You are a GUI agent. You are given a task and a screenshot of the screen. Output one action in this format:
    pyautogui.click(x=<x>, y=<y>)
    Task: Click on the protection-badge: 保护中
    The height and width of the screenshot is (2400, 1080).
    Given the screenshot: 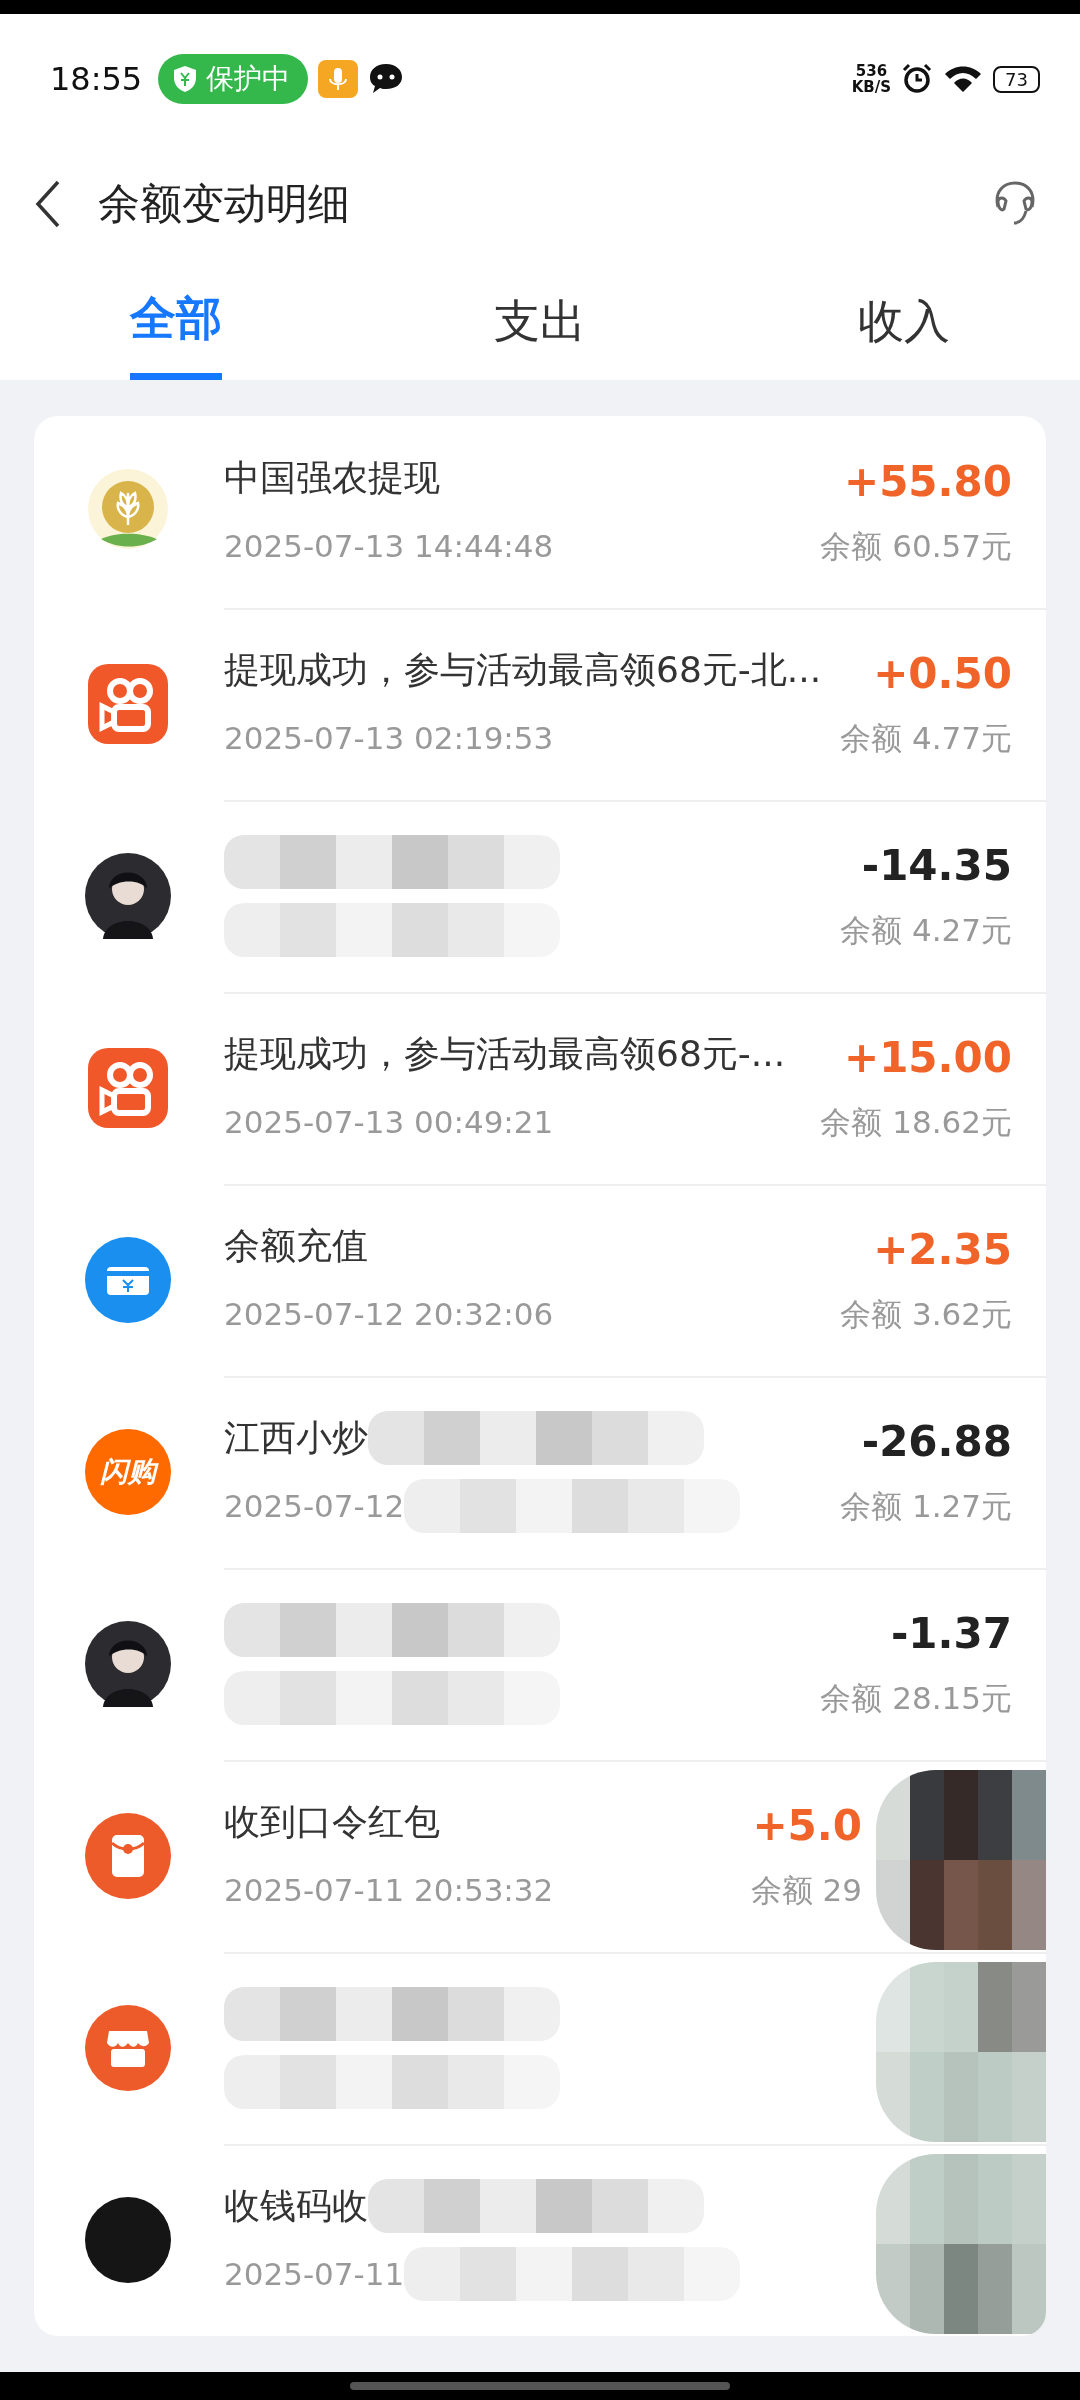 What is the action you would take?
    pyautogui.click(x=233, y=79)
    